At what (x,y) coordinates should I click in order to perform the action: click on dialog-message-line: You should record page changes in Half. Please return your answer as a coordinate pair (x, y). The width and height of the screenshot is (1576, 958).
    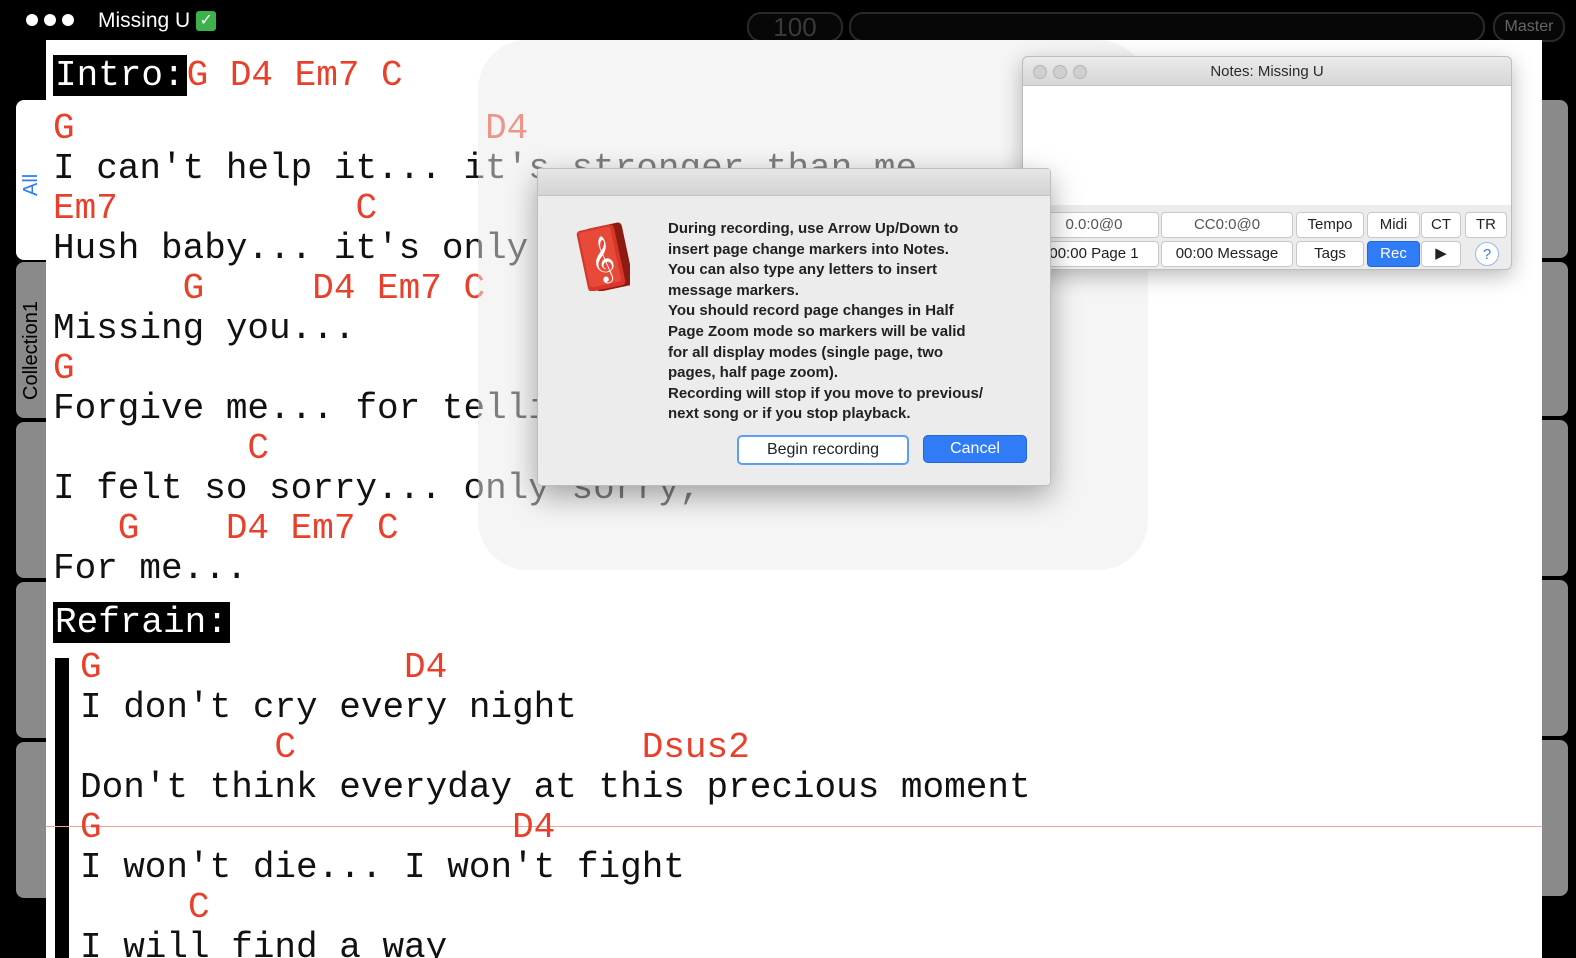
    Looking at the image, I should click on (811, 311).